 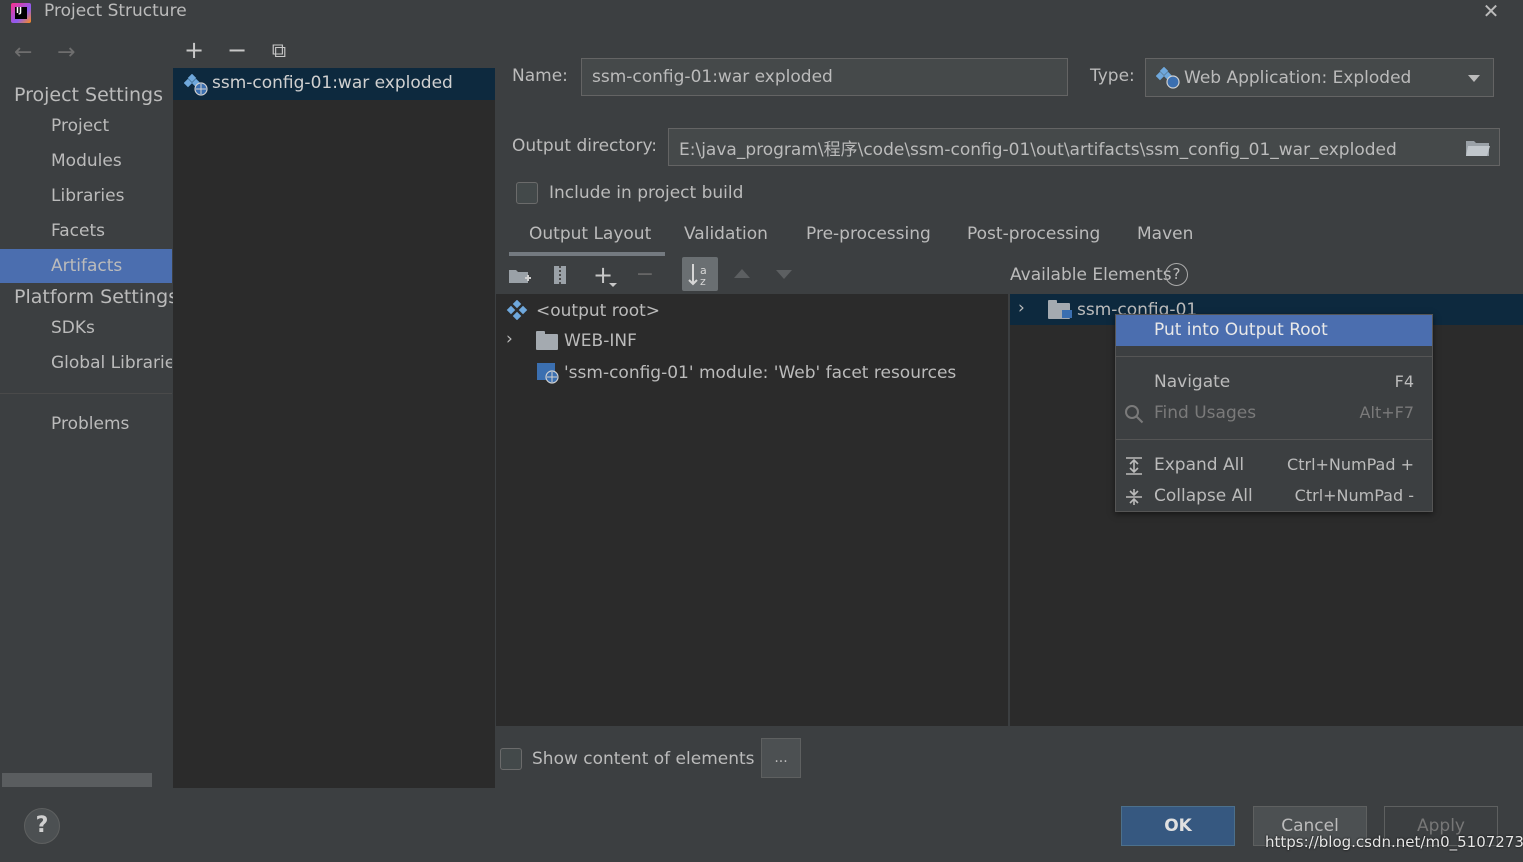 What do you see at coordinates (784, 274) in the screenshot?
I see `move-down-icon` at bounding box center [784, 274].